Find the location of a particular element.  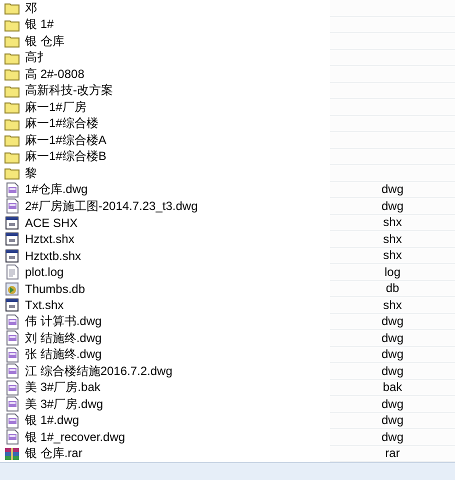

file-name: 银 1# is located at coordinates (39, 25).